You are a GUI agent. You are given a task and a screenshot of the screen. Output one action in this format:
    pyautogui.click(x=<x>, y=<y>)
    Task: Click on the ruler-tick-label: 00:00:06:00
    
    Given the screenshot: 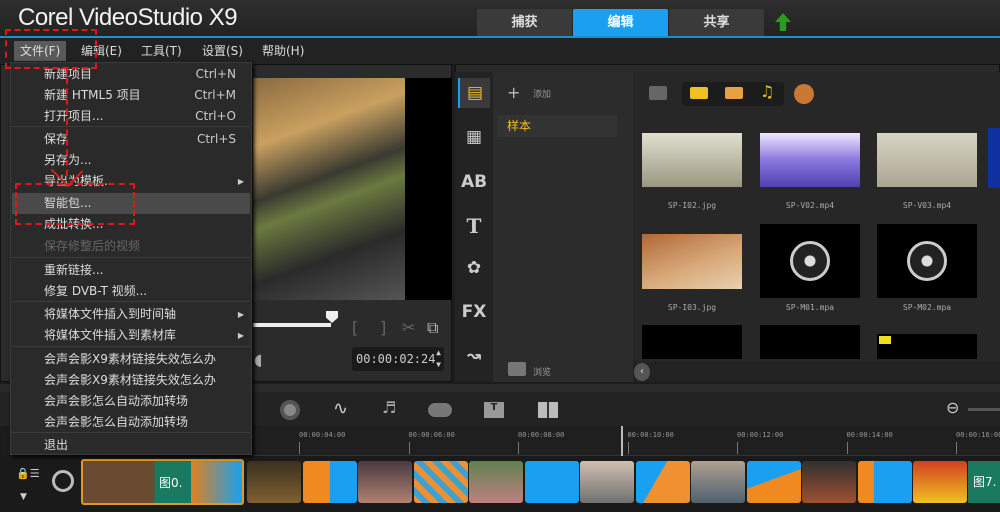 What is the action you would take?
    pyautogui.click(x=431, y=435)
    